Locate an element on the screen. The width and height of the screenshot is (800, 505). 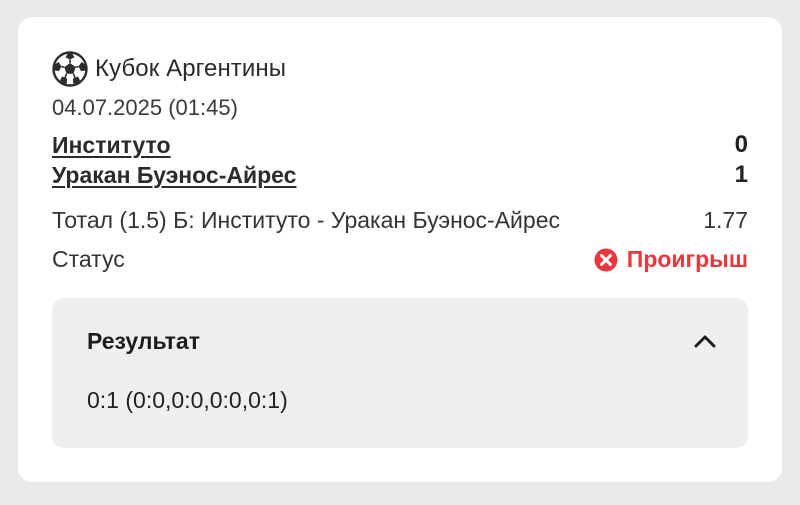
tournament-name: Кубок Аргентины is located at coordinates (191, 68).